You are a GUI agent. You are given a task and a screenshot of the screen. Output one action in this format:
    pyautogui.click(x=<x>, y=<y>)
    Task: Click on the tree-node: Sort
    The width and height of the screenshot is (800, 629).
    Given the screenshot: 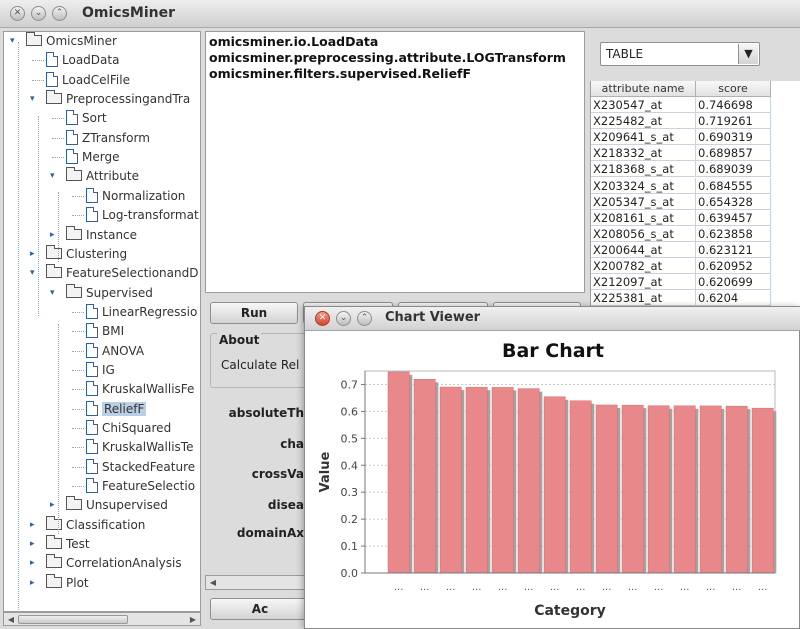 What is the action you would take?
    pyautogui.click(x=86, y=118)
    